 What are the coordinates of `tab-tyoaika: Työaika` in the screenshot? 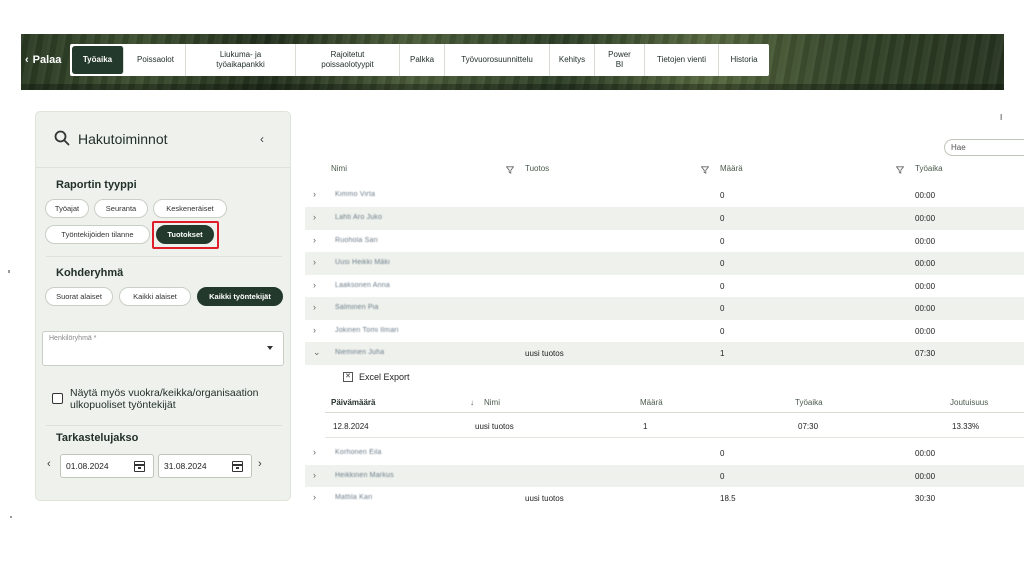 It's located at (98, 60).